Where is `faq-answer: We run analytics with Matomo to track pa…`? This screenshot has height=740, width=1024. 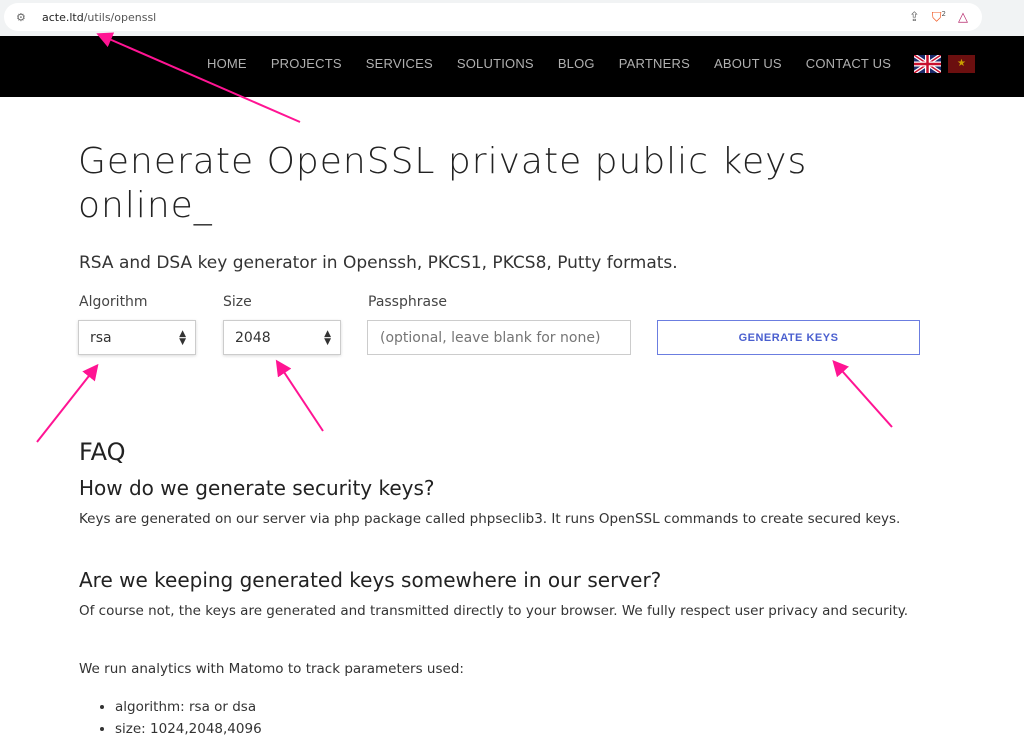
faq-answer: We run analytics with Matomo to track pa… is located at coordinates (271, 669).